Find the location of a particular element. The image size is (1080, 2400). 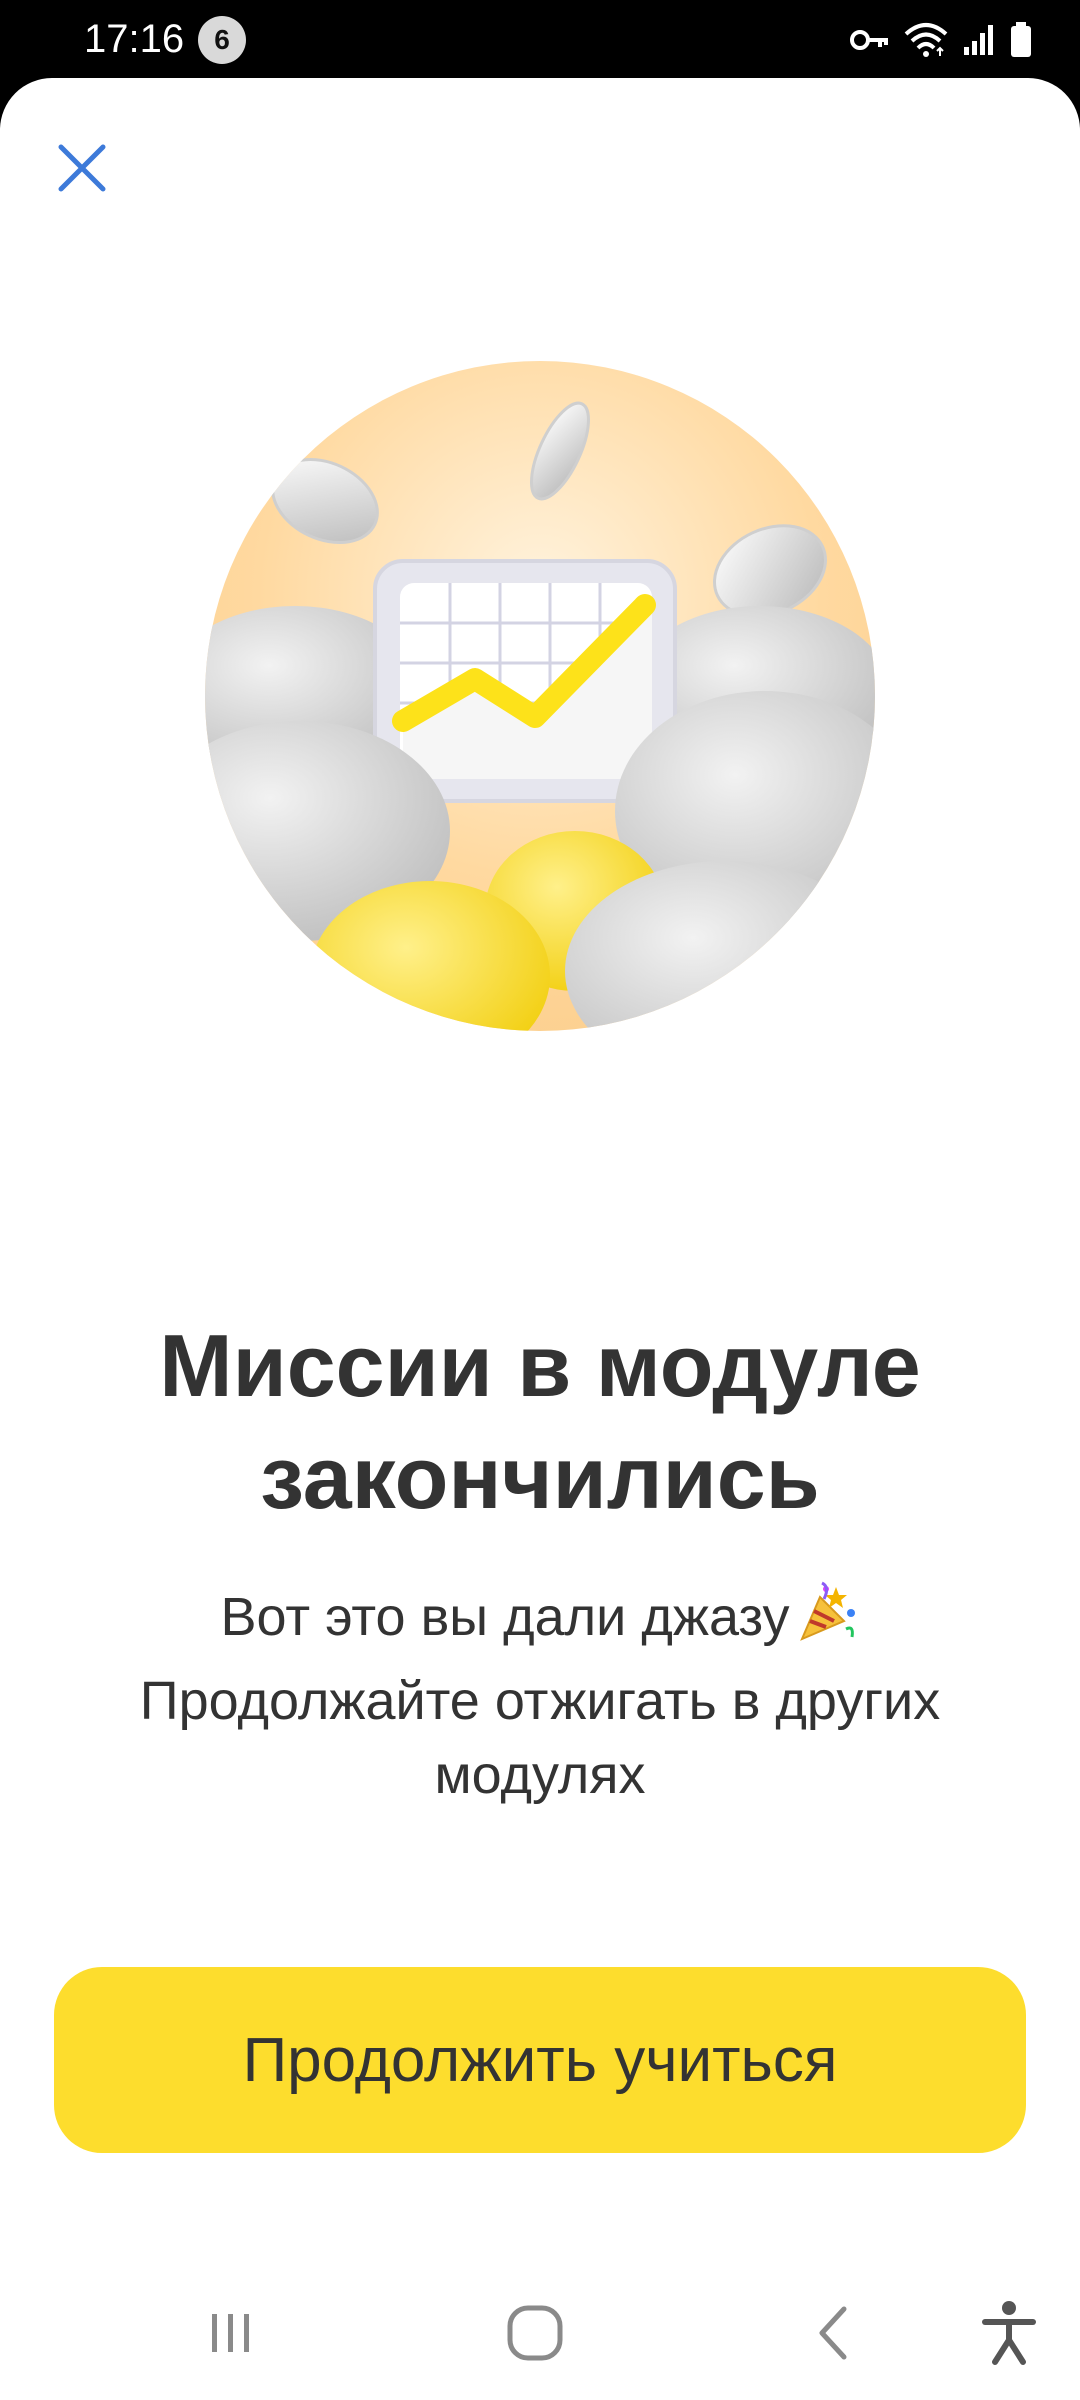

close-icon is located at coordinates (82, 170).